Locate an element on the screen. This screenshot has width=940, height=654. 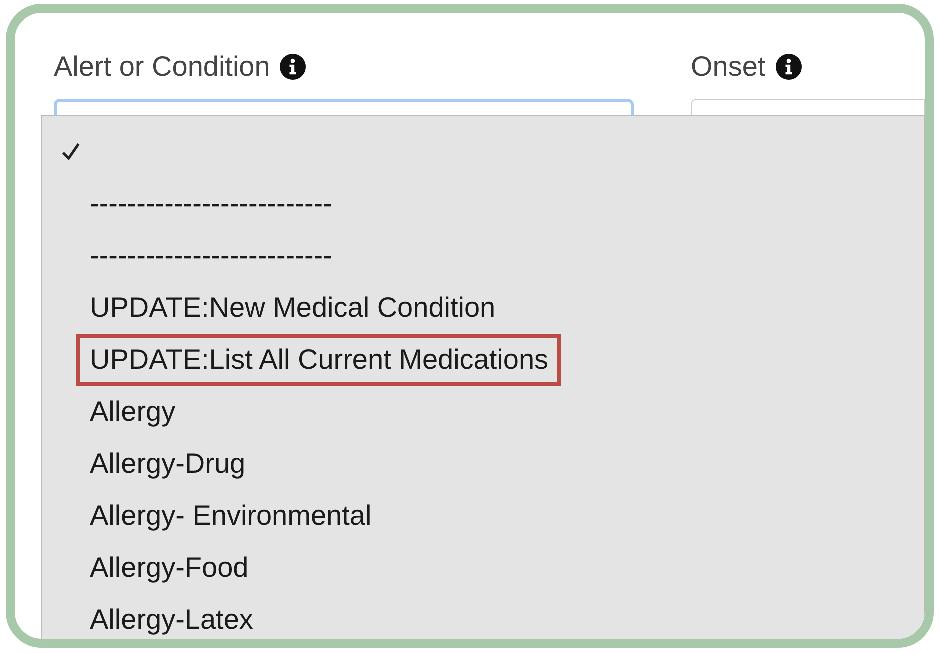
checkmark-icon is located at coordinates (71, 152).